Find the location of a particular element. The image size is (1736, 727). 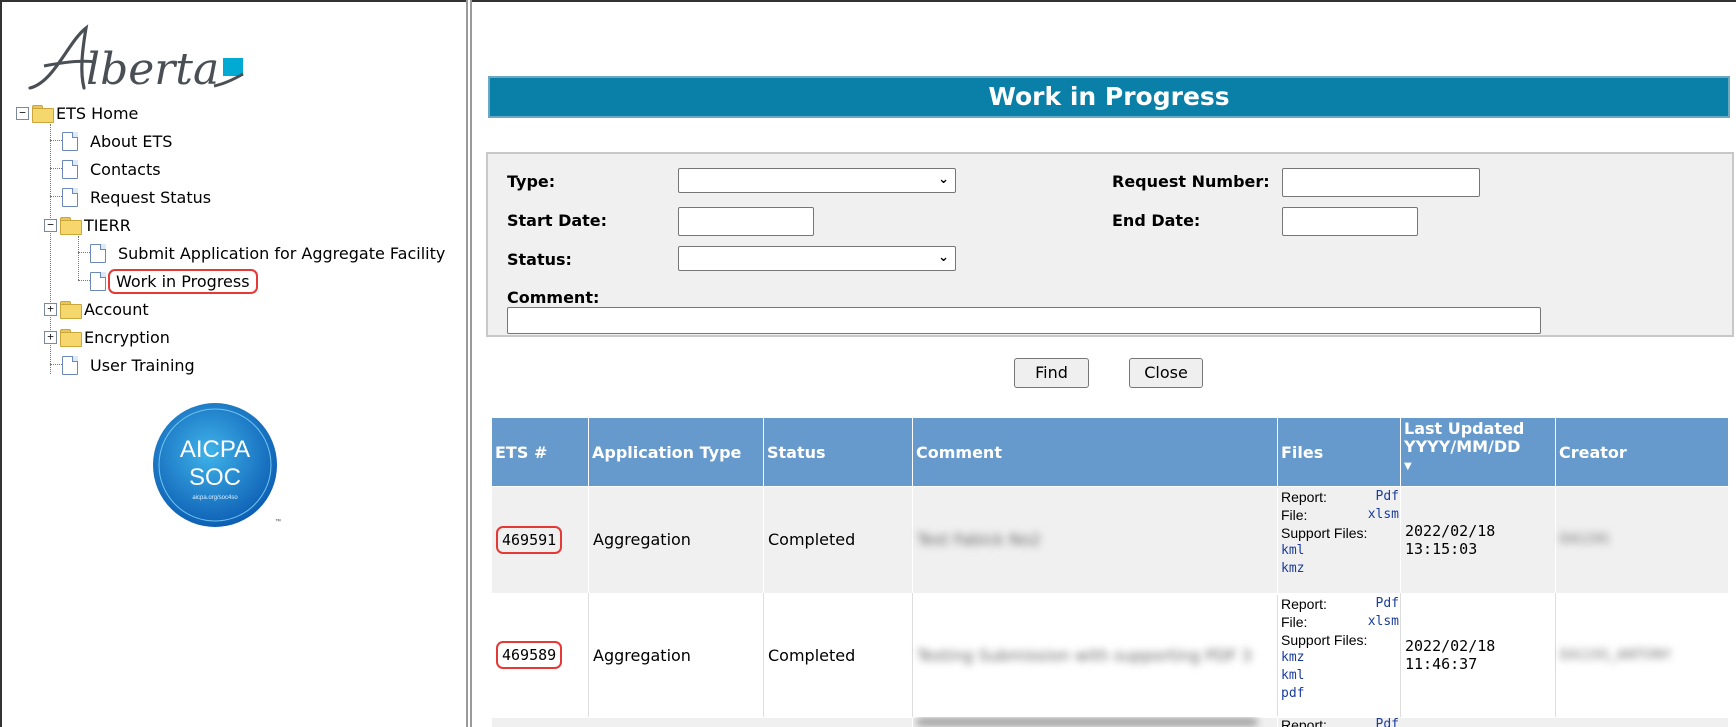

aicpa-soc-badge: AICPA SOC aicpa.org/soc4so ™ is located at coordinates (215, 466).